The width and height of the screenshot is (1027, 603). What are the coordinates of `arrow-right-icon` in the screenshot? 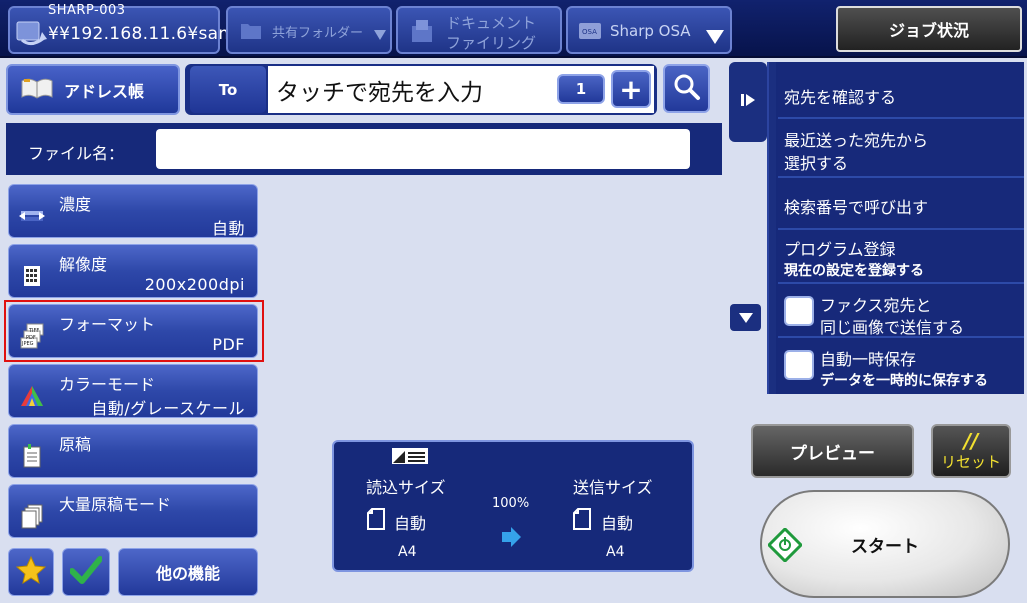 It's located at (511, 539).